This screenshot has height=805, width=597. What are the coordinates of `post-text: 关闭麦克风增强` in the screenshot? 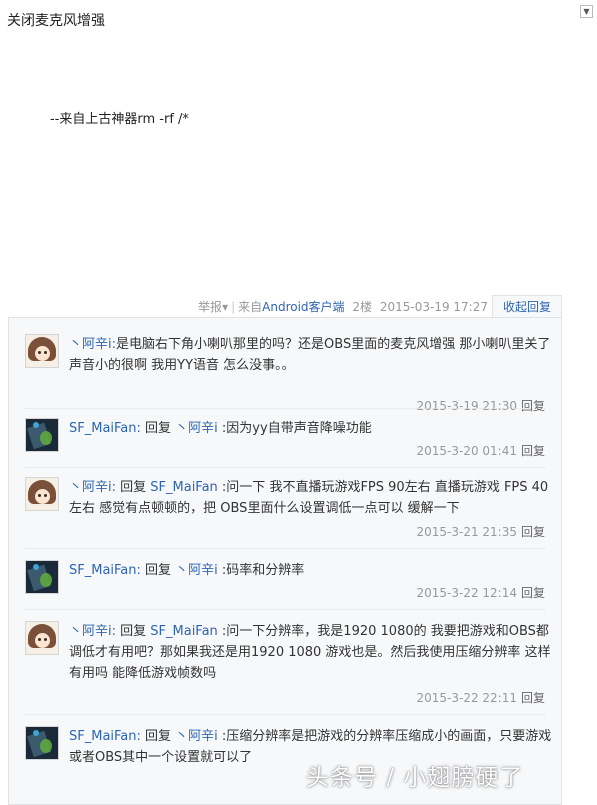 It's located at (56, 21).